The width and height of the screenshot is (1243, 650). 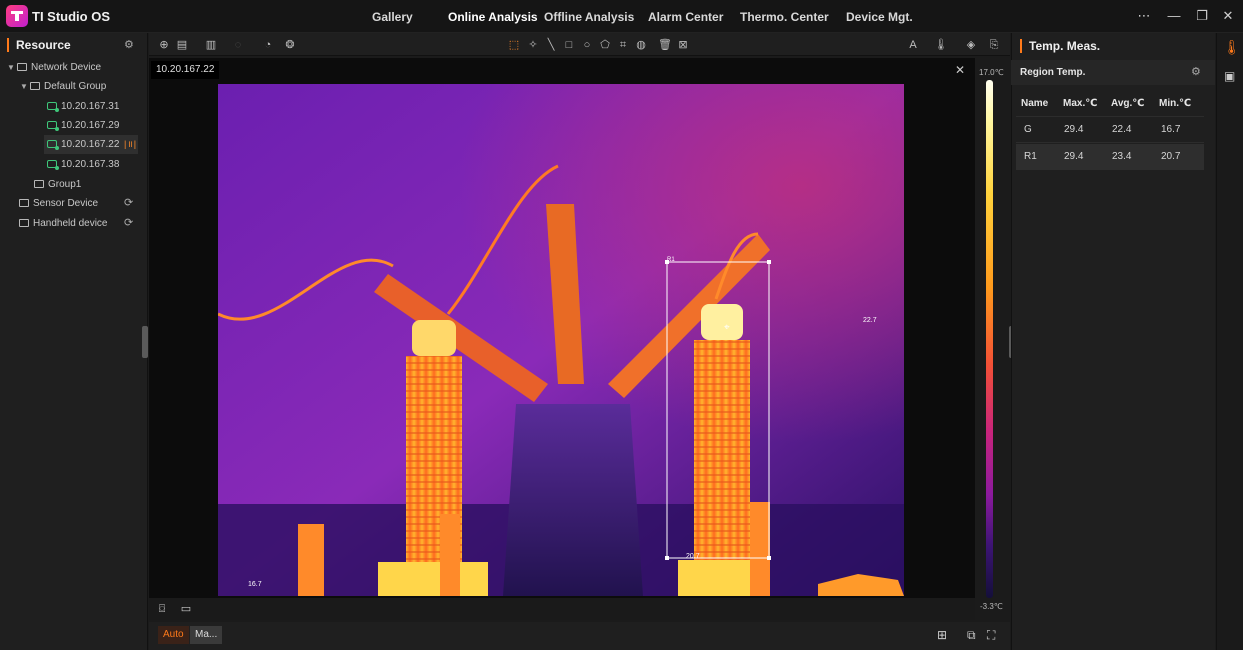 What do you see at coordinates (941, 45) in the screenshot?
I see `thermometer-icon: 🌡` at bounding box center [941, 45].